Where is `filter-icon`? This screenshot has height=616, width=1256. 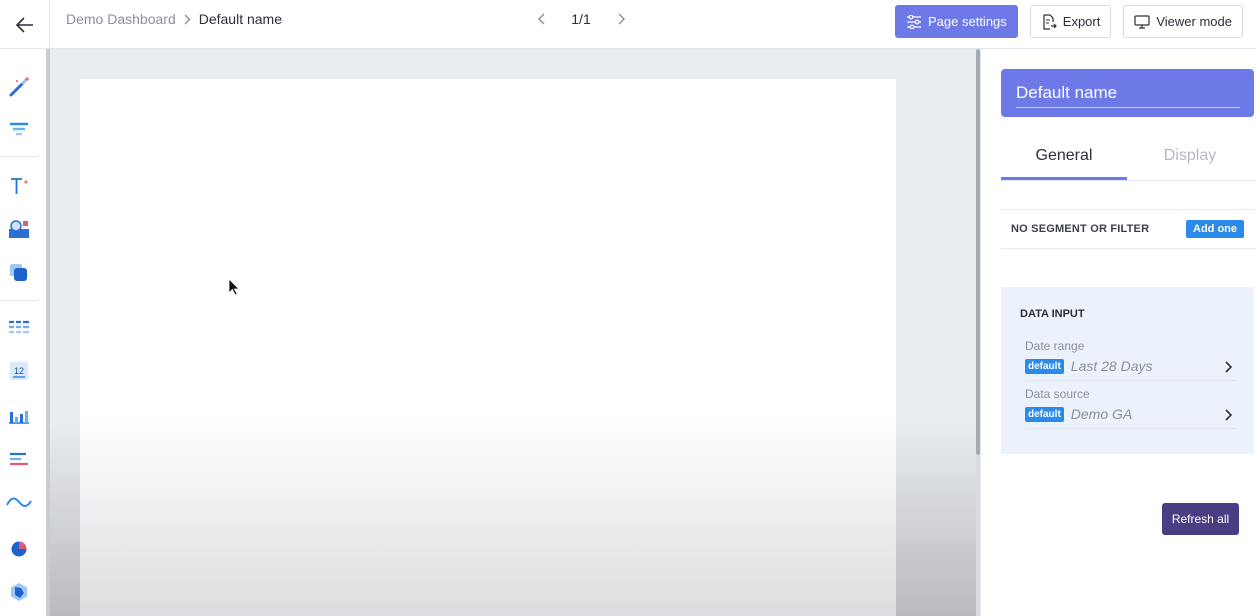 filter-icon is located at coordinates (19, 129).